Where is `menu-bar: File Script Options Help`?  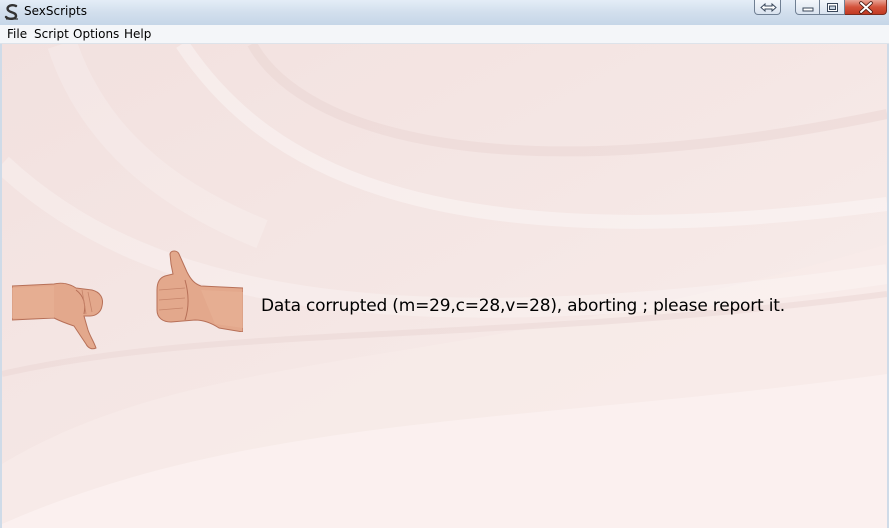 menu-bar: File Script Options Help is located at coordinates (444, 34).